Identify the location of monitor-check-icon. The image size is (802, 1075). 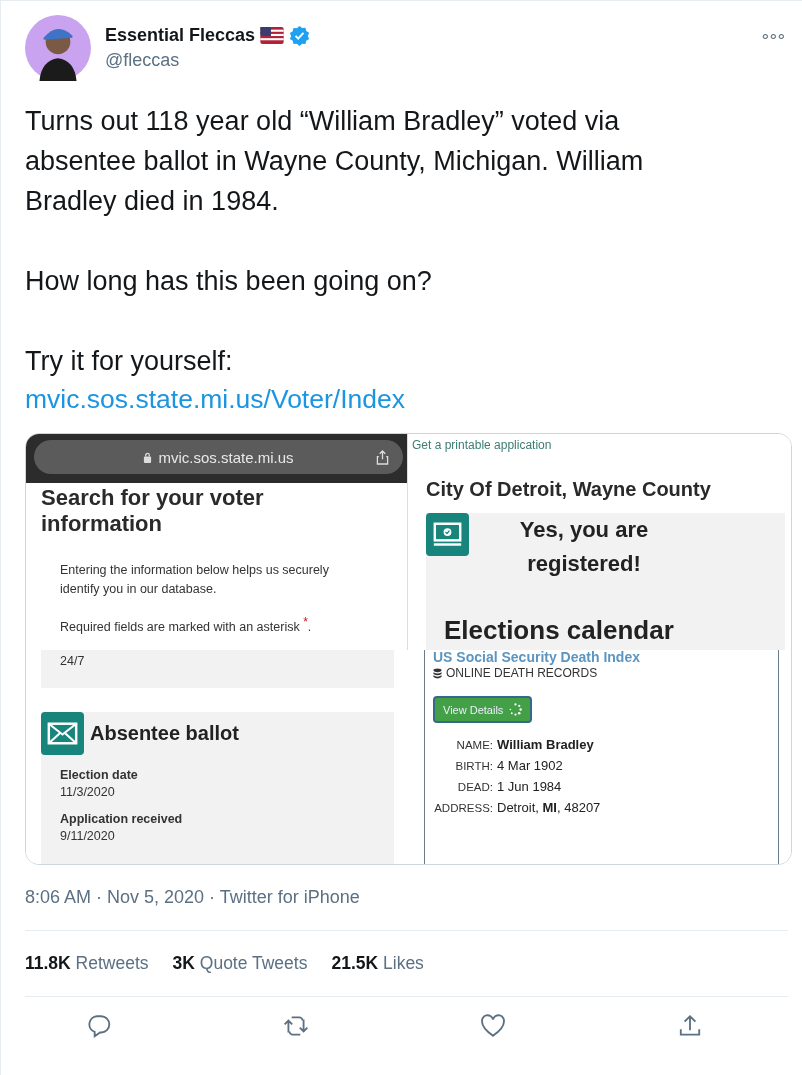
(447, 534).